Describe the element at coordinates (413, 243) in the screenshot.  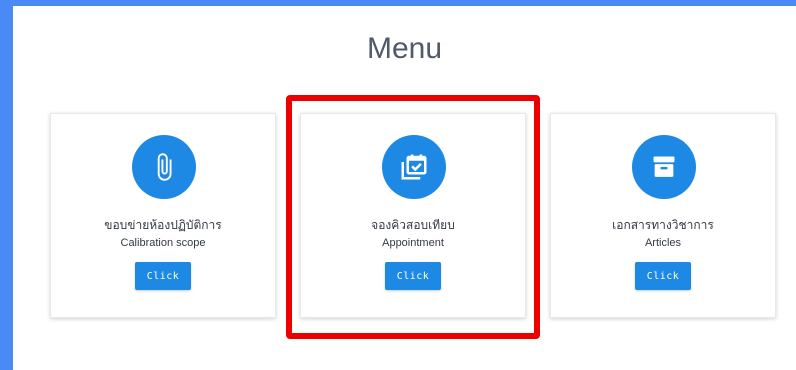
I see `card-title-en: Appointment` at that location.